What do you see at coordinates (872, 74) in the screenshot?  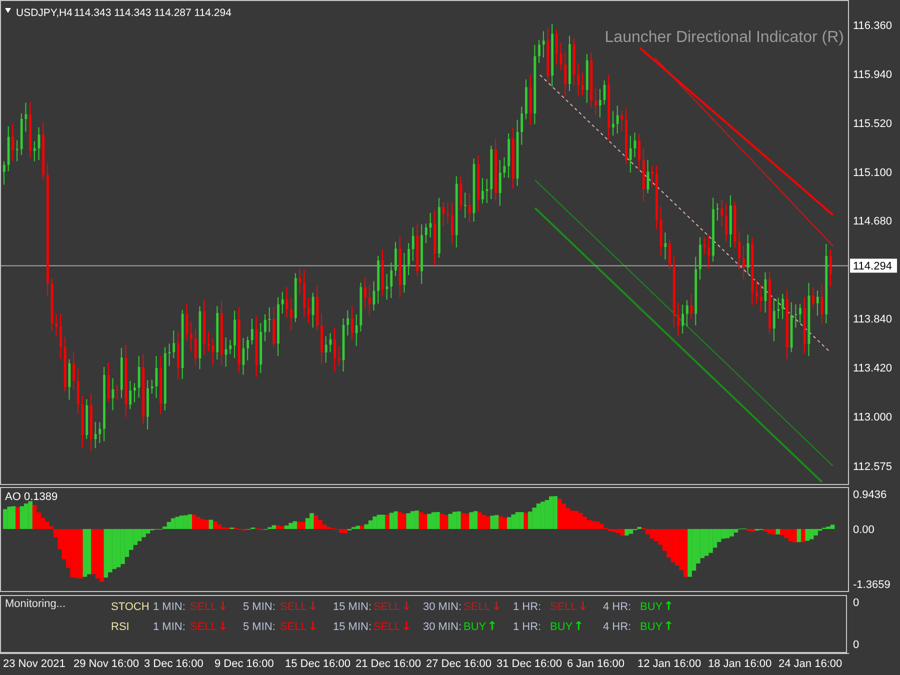 I see `price-tick-label: 115.940` at bounding box center [872, 74].